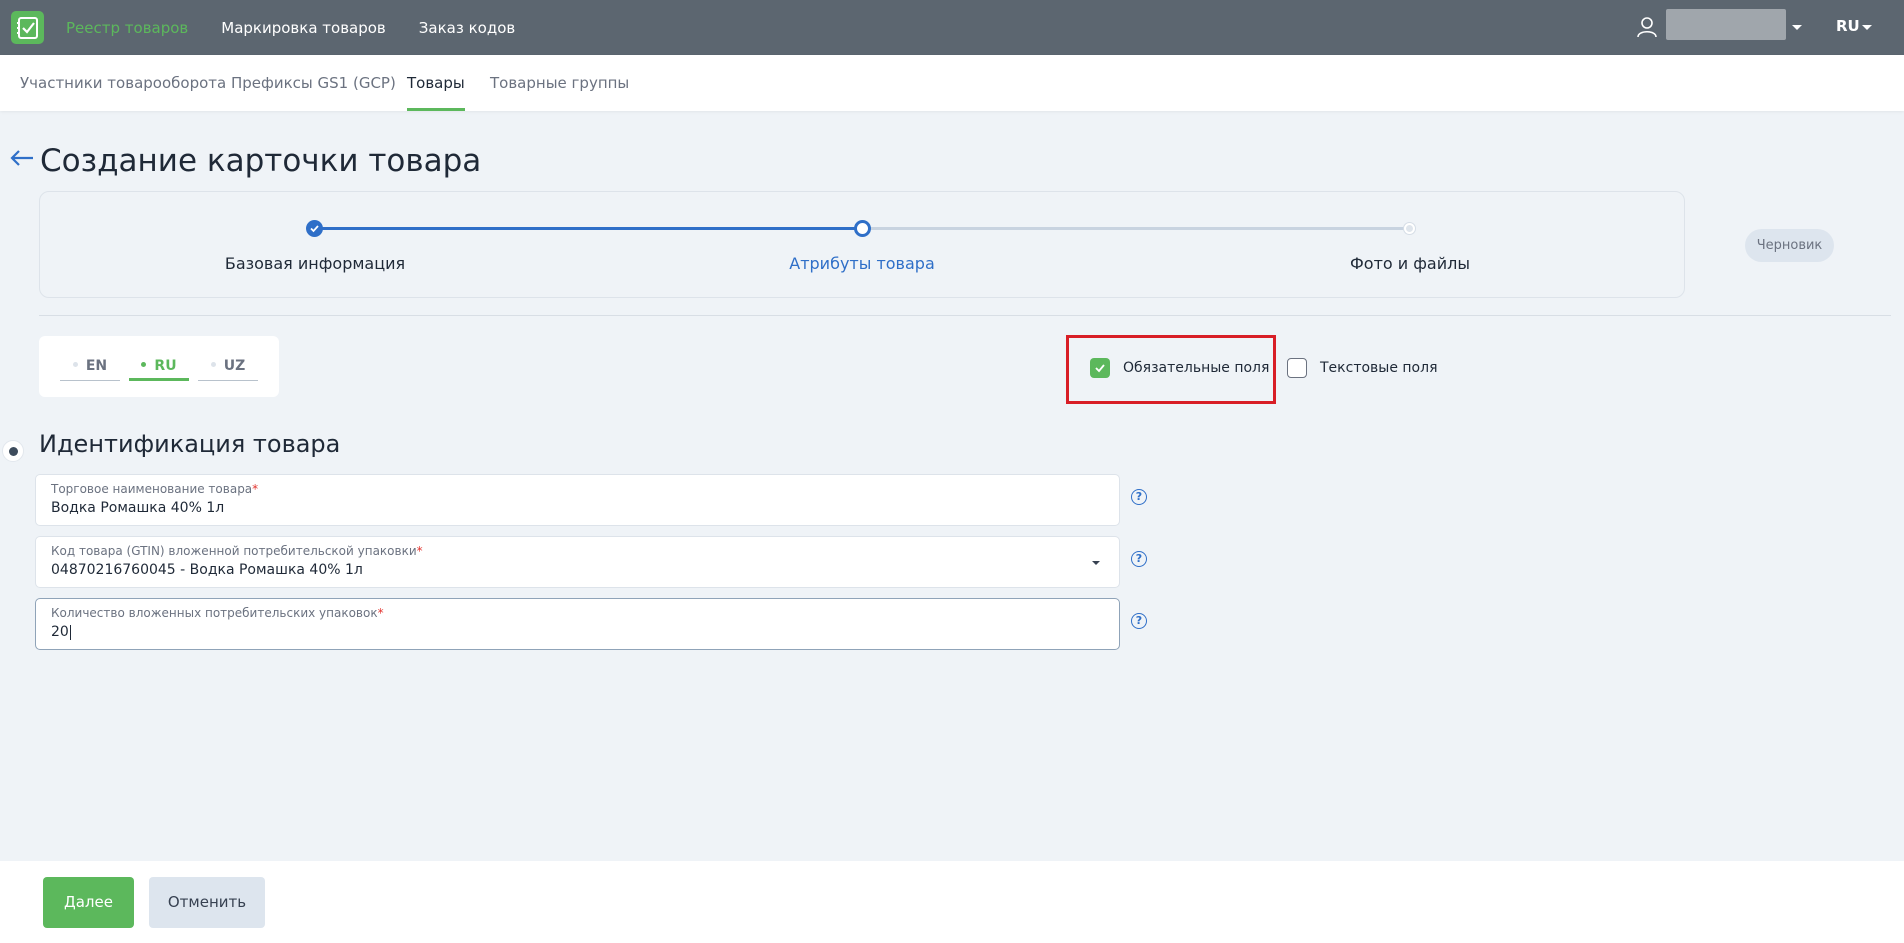  I want to click on step-label-basic-info: Базовая информация, so click(315, 263).